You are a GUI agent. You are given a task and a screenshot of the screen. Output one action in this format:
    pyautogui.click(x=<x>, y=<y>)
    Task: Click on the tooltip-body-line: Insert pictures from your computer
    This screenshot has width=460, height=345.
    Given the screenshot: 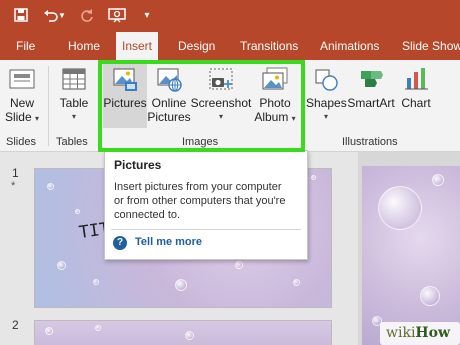 What is the action you would take?
    pyautogui.click(x=198, y=187)
    